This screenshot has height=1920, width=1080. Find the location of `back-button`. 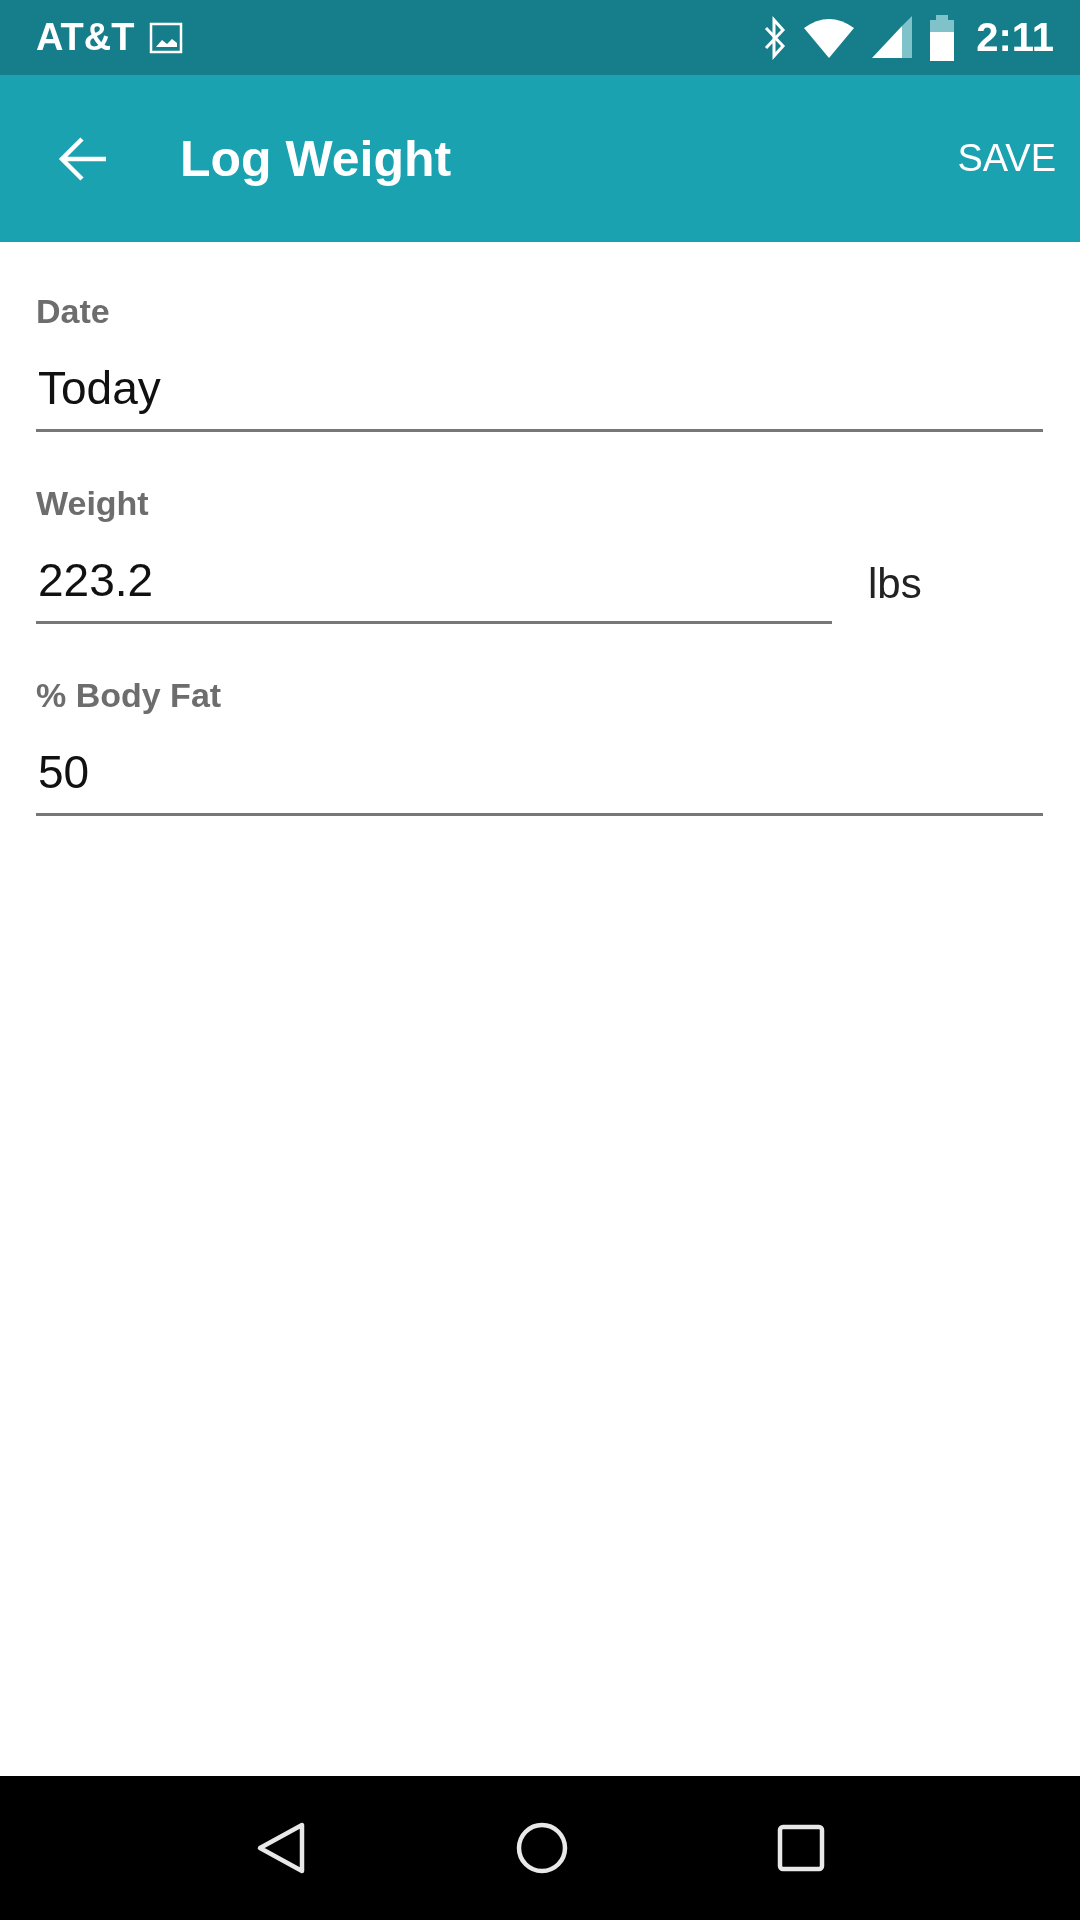

back-button is located at coordinates (83, 158).